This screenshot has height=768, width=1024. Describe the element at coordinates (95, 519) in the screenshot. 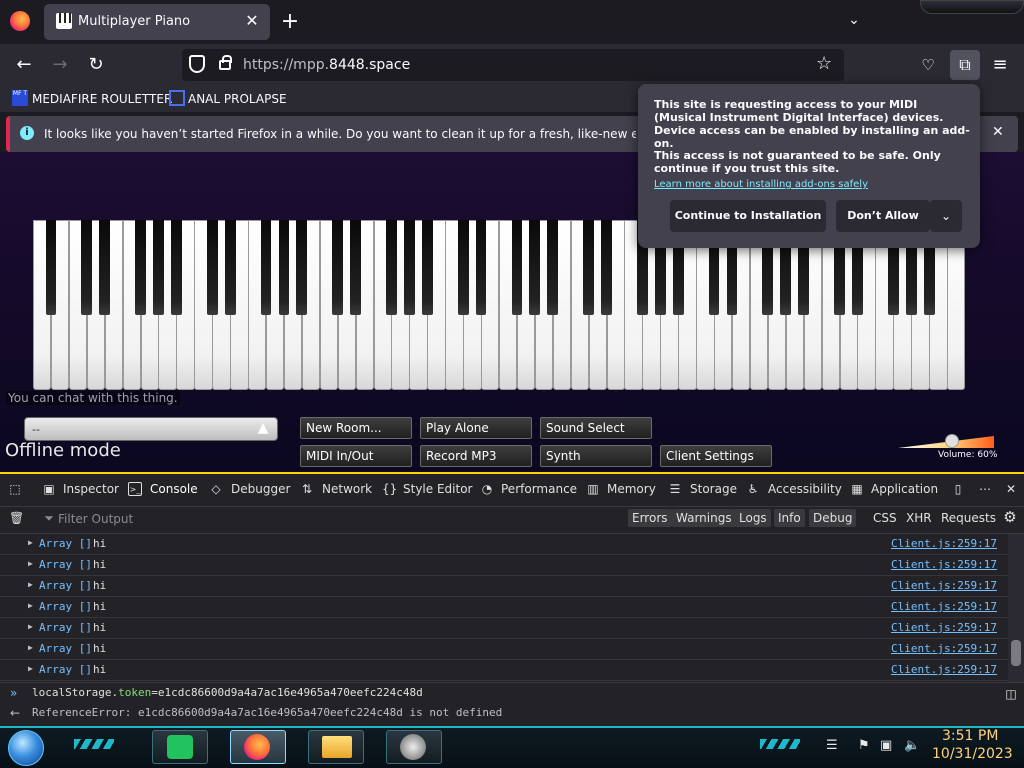

I see `filter-input: Filter Output` at that location.